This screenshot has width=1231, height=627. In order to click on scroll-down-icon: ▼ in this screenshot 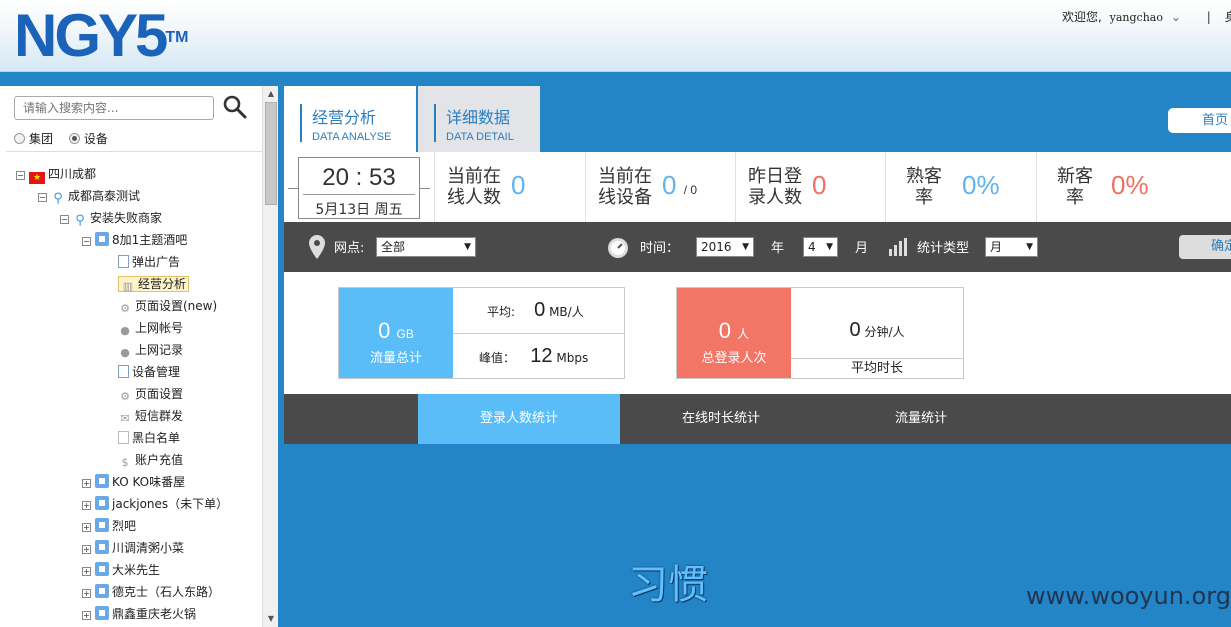, I will do `click(271, 619)`.